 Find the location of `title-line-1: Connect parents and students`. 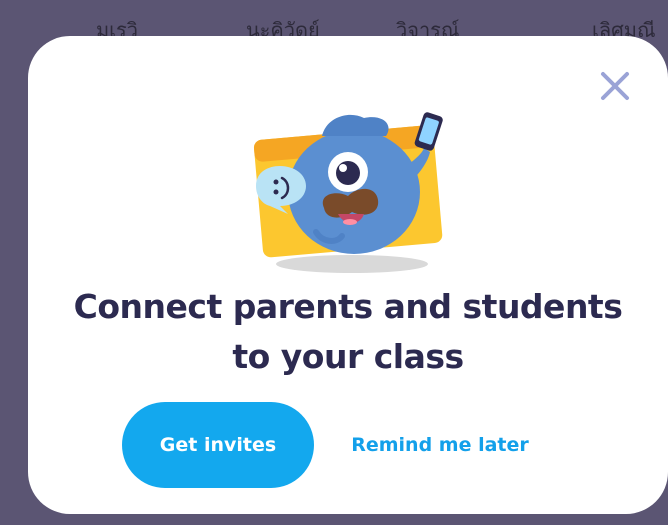

title-line-1: Connect parents and students is located at coordinates (348, 306).